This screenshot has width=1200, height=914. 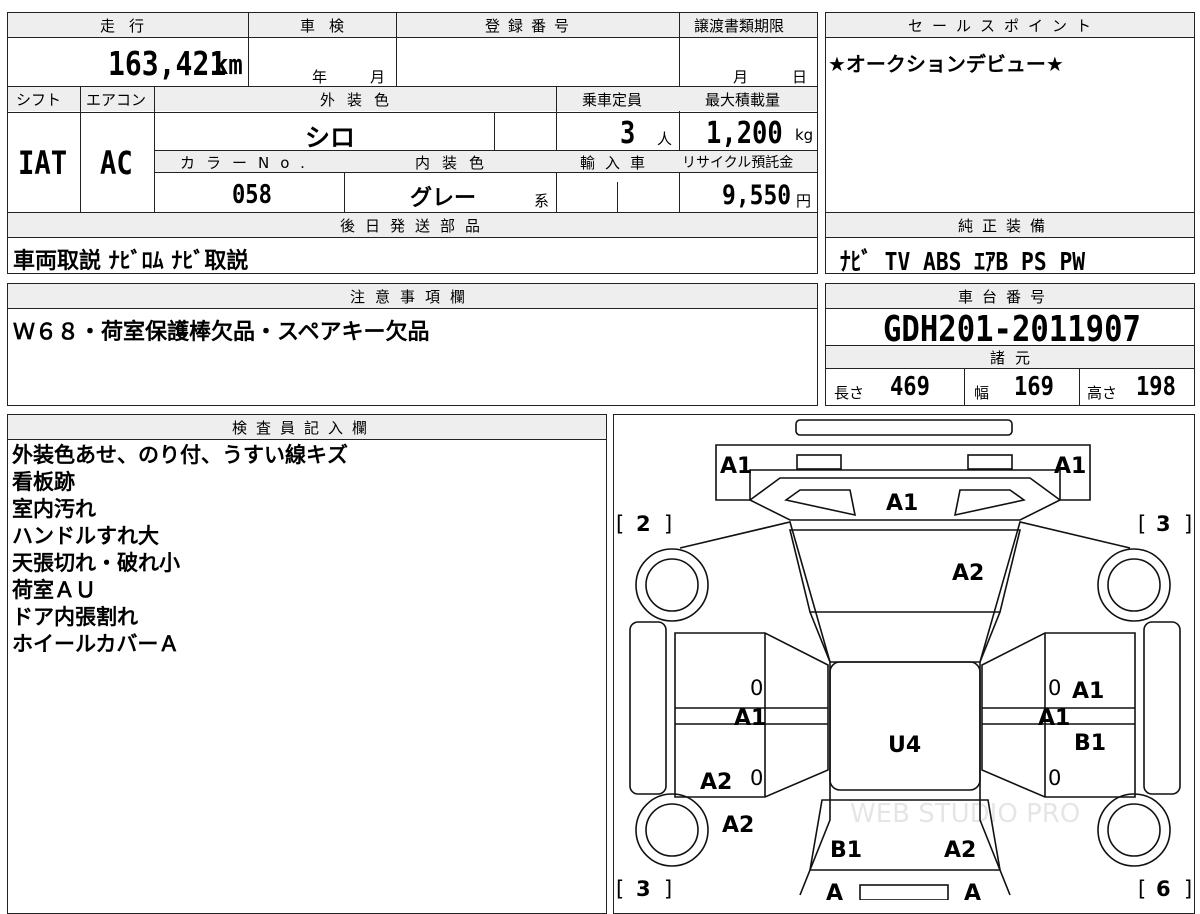 What do you see at coordinates (1054, 718) in the screenshot?
I see `mark-right-front-door: A1` at bounding box center [1054, 718].